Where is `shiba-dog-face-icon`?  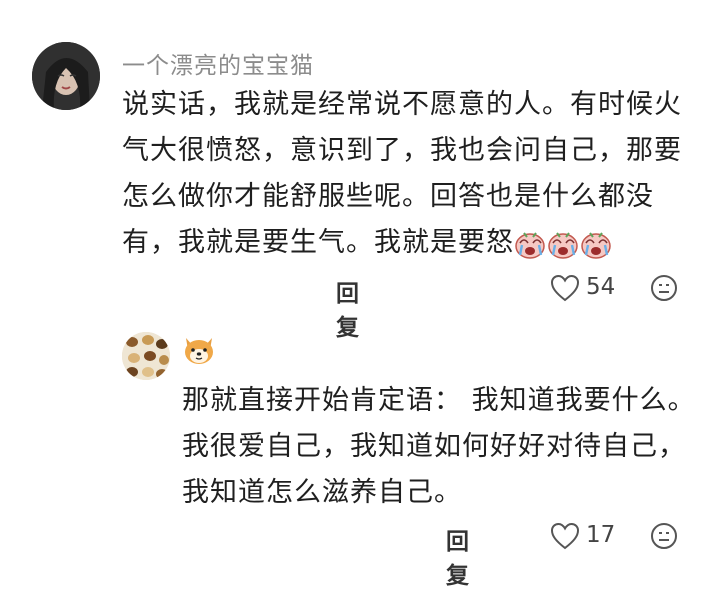
shiba-dog-face-icon is located at coordinates (199, 351).